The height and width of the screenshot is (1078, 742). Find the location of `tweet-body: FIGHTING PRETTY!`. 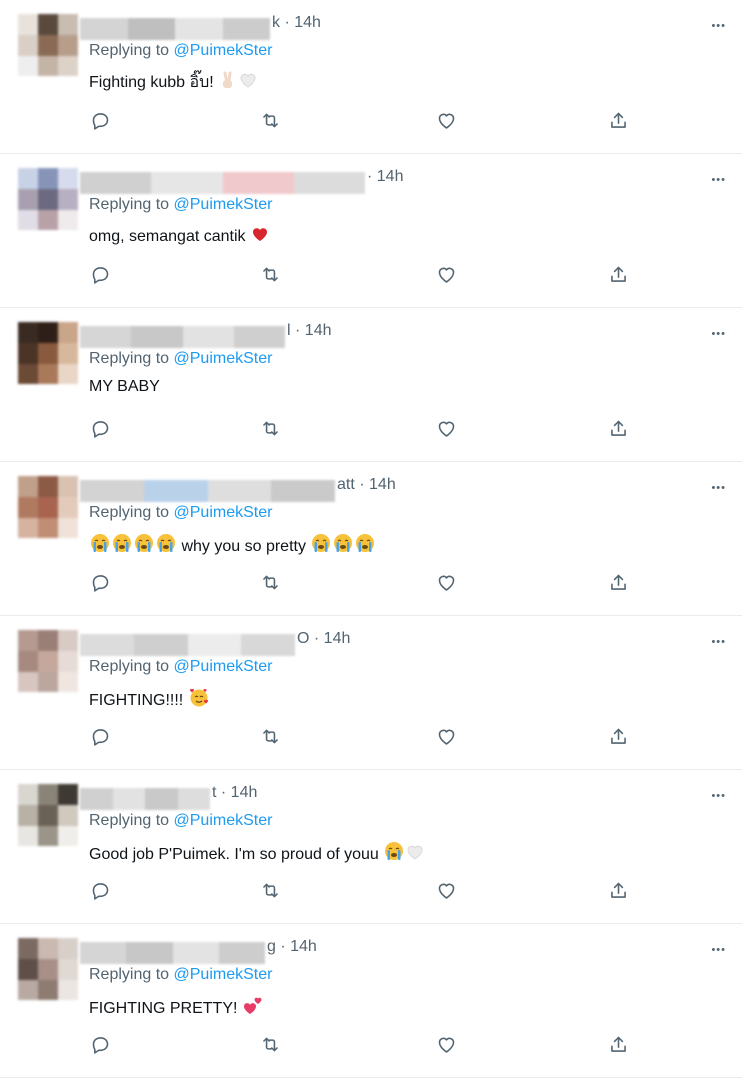

tweet-body: FIGHTING PRETTY! is located at coordinates (163, 1008).